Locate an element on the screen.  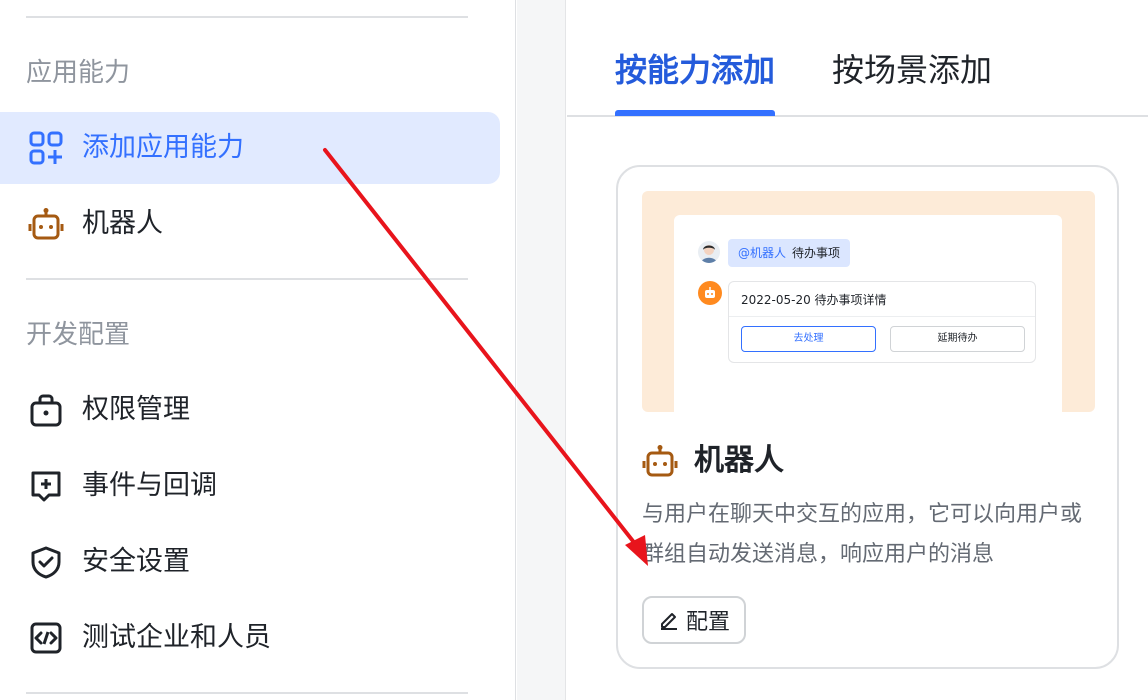
user-avatar is located at coordinates (709, 252).